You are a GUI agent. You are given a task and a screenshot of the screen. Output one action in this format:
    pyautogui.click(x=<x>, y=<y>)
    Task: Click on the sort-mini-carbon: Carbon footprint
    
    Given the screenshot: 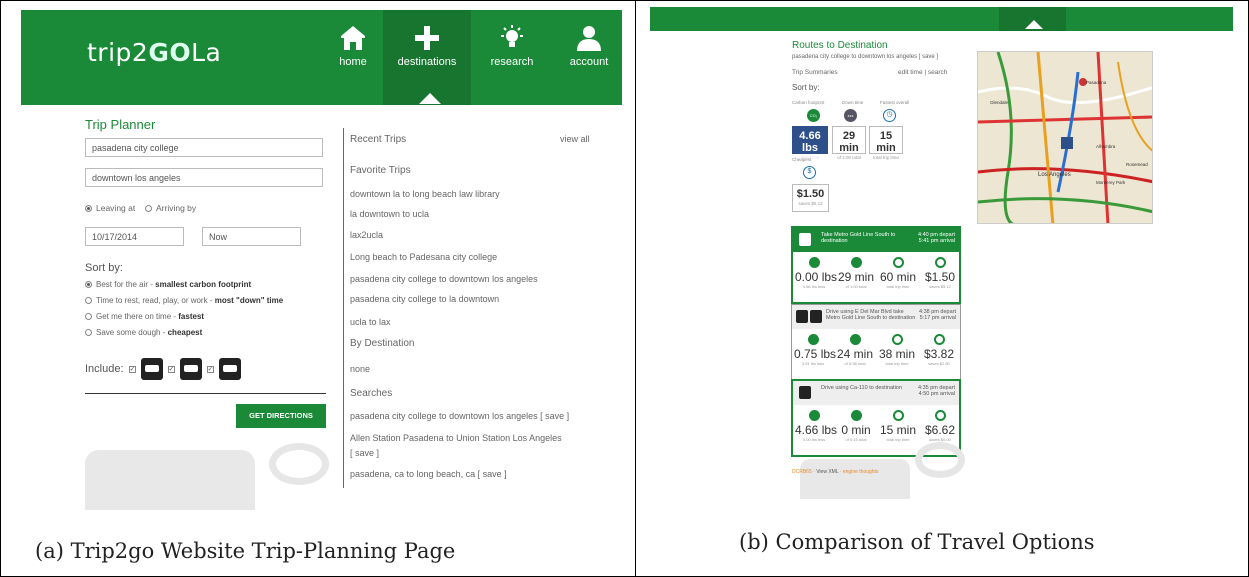 What is the action you would take?
    pyautogui.click(x=808, y=102)
    